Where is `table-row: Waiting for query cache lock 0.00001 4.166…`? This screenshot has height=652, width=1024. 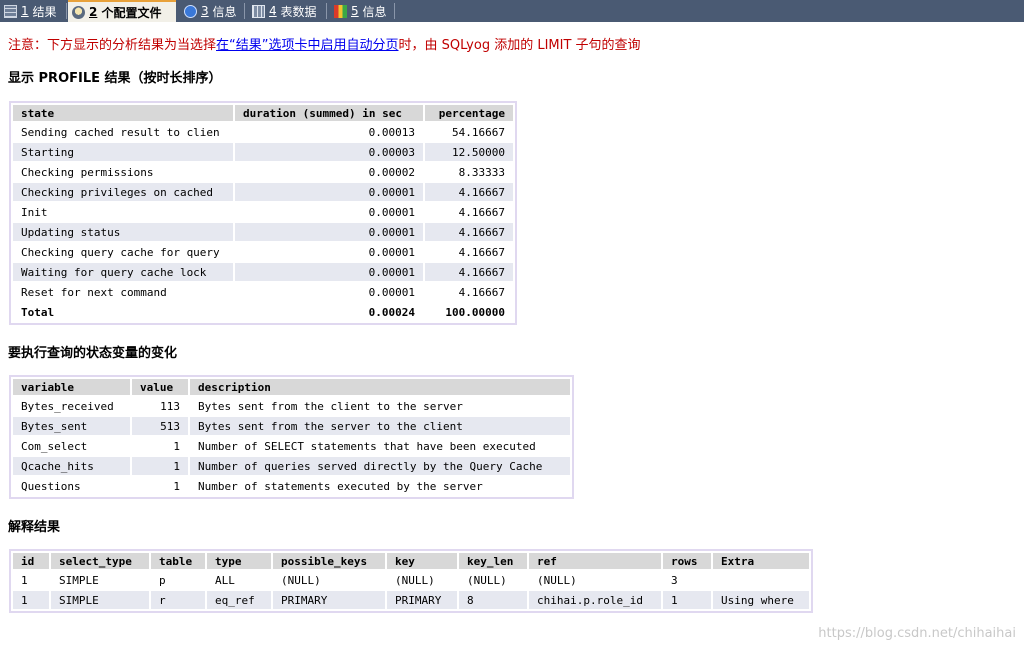 table-row: Waiting for query cache lock 0.00001 4.166… is located at coordinates (263, 272).